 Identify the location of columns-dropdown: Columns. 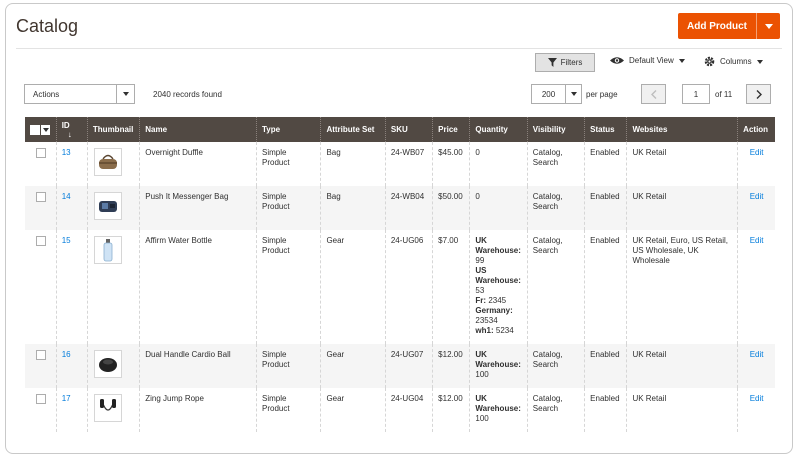
(733, 61).